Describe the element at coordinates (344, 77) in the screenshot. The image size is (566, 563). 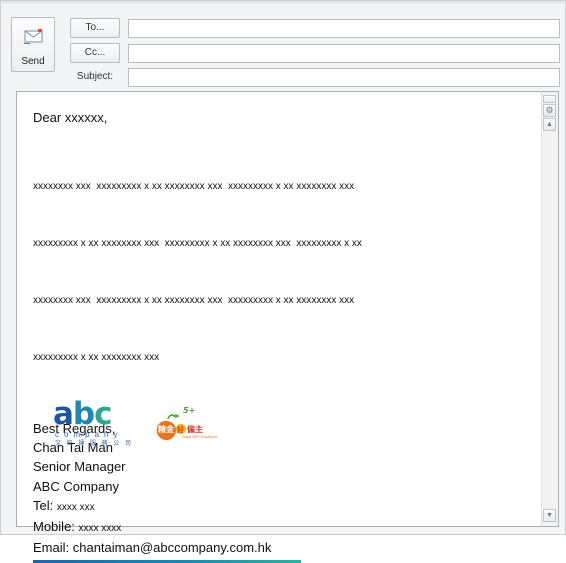
I see `subject-field` at that location.